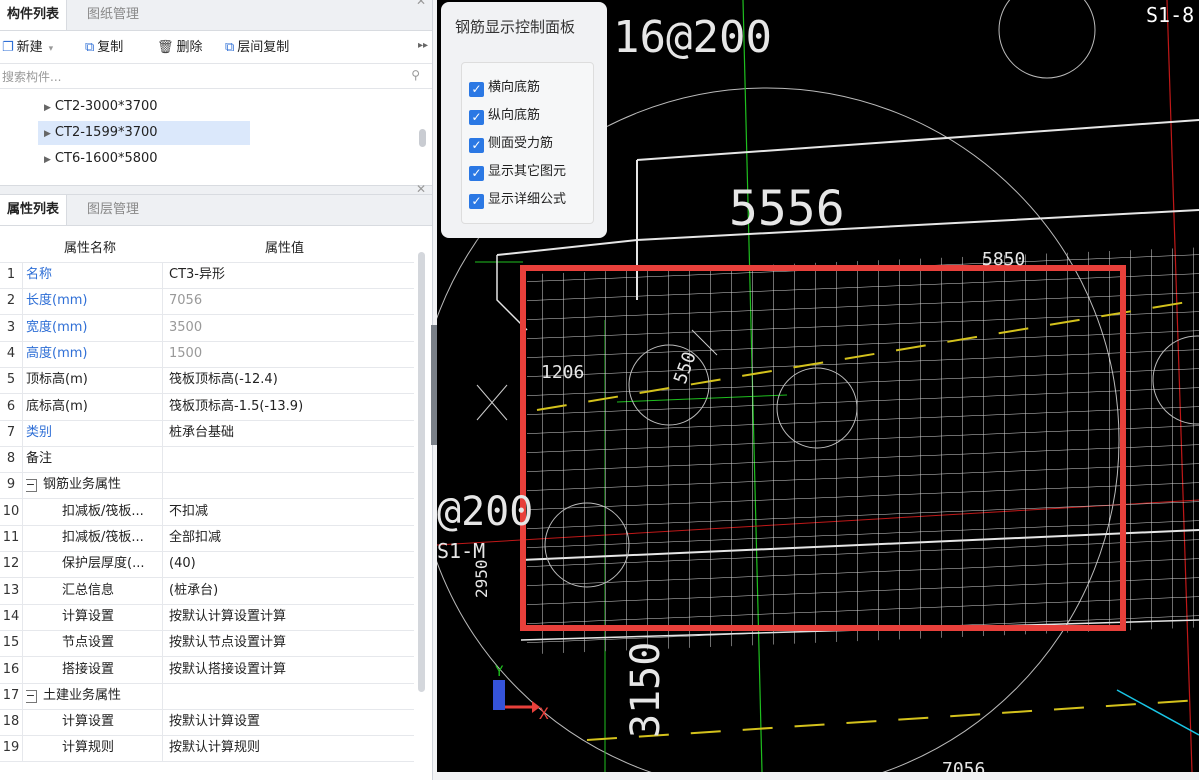  Describe the element at coordinates (94, 301) in the screenshot. I see `property-name: 长度(mm)` at that location.